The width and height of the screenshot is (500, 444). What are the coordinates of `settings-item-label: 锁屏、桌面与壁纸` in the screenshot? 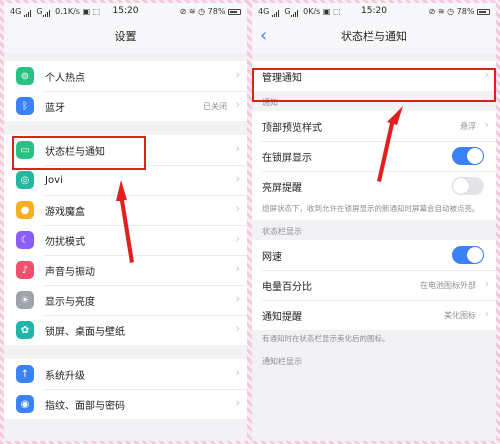 It's located at (85, 332).